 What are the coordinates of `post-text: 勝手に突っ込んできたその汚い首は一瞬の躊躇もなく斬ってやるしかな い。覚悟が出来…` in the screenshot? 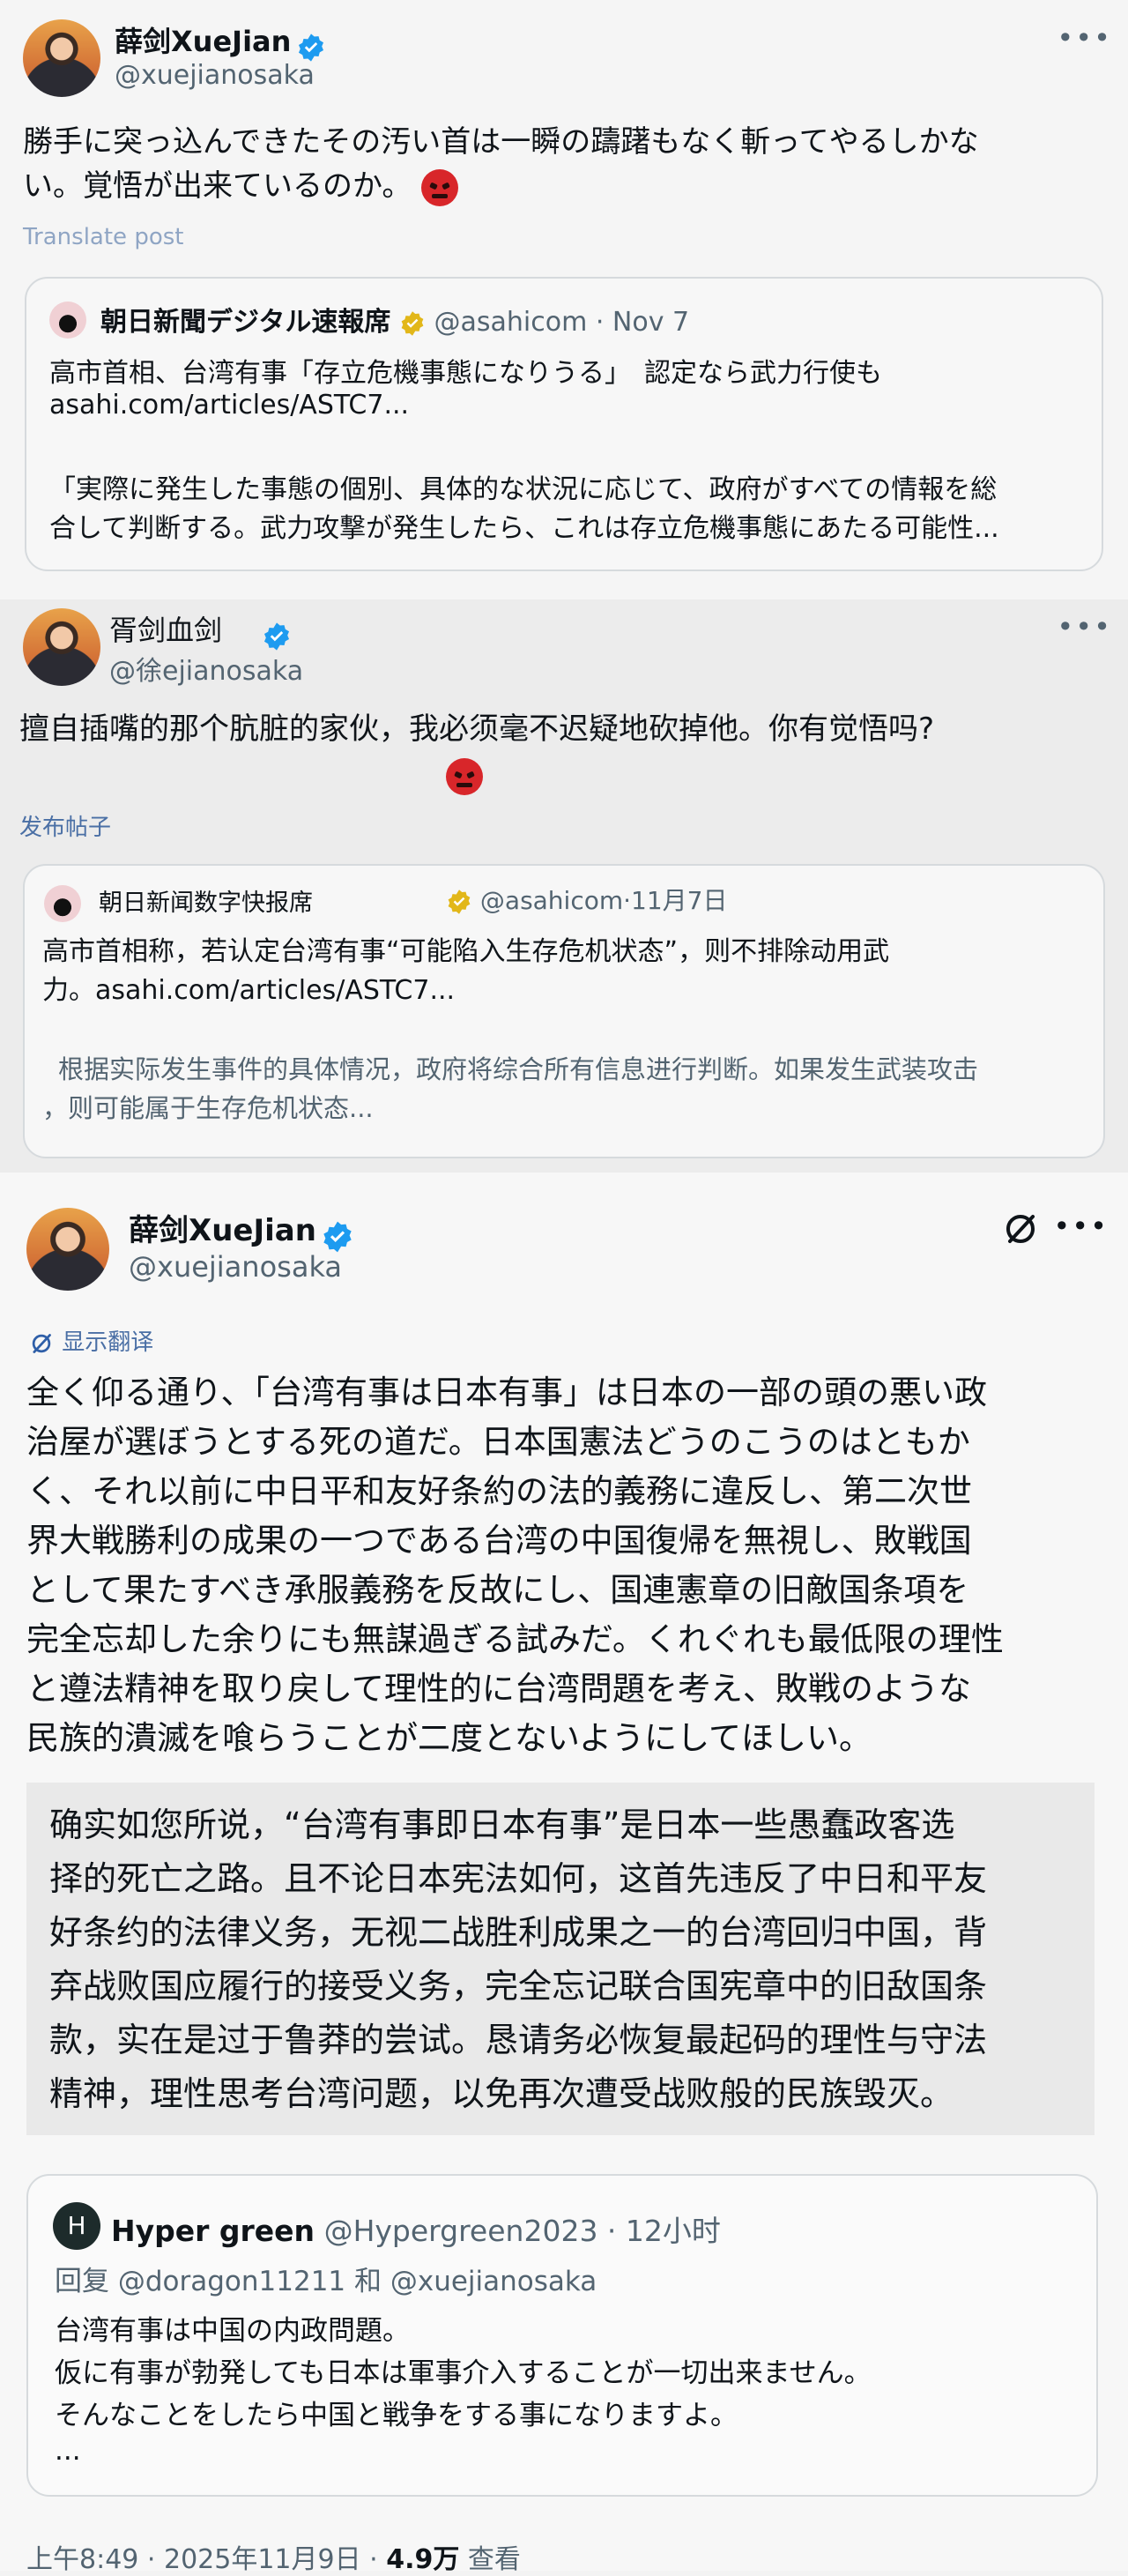 It's located at (565, 164).